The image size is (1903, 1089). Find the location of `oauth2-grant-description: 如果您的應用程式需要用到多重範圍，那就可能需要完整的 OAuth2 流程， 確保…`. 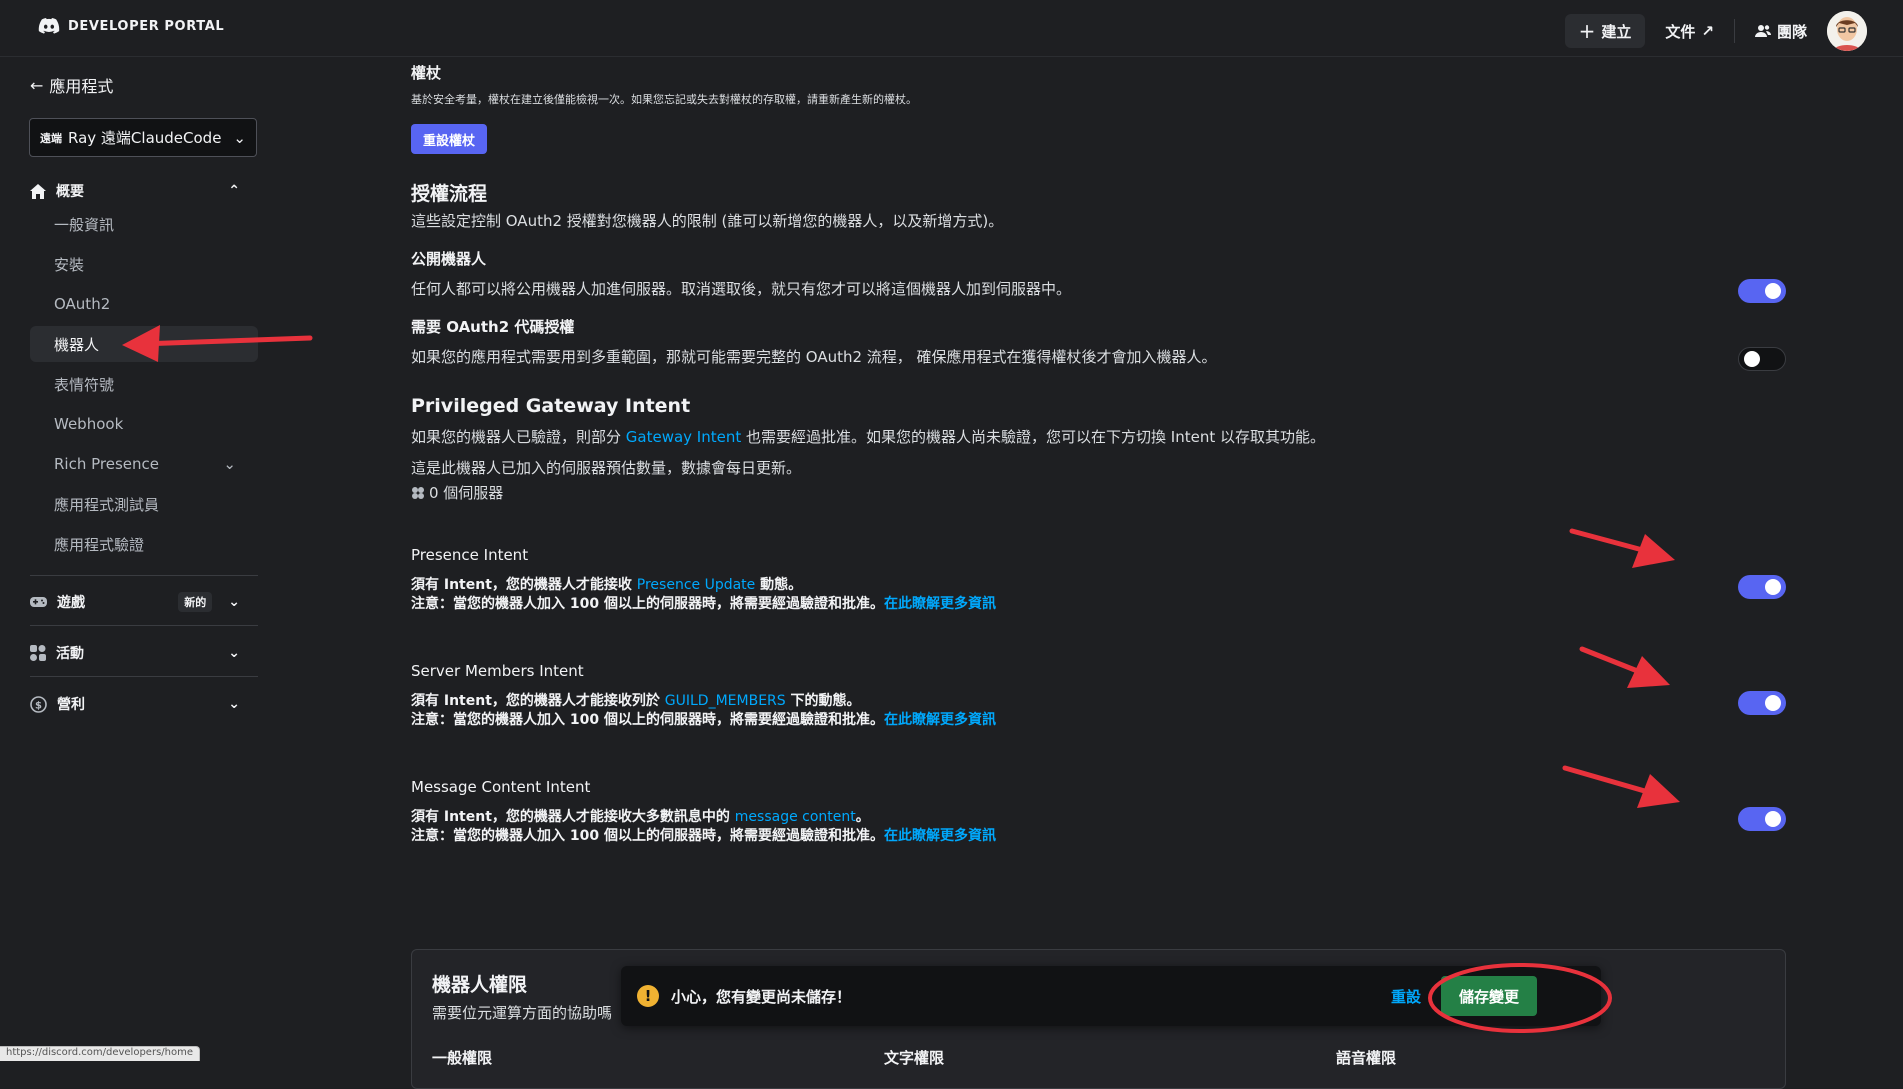

oauth2-grant-description: 如果您的應用程式需要用到多重範圍，那就可能需要完整的 OAuth2 流程， 確保… is located at coordinates (814, 357).